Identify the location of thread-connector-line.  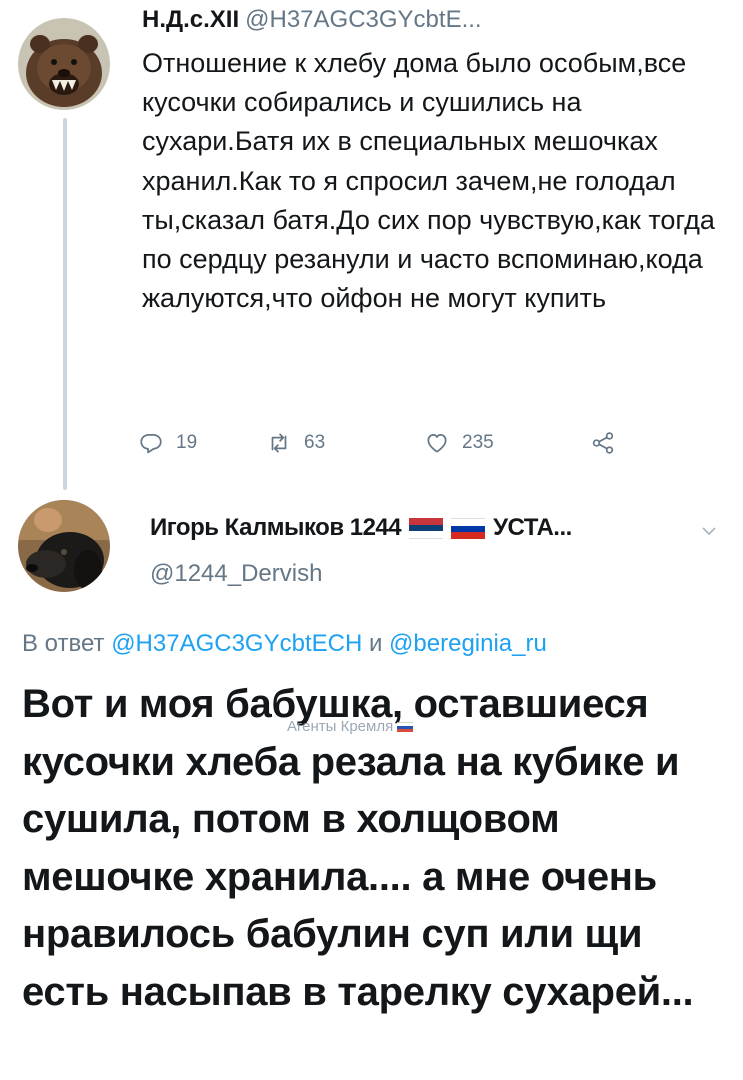
(65, 304).